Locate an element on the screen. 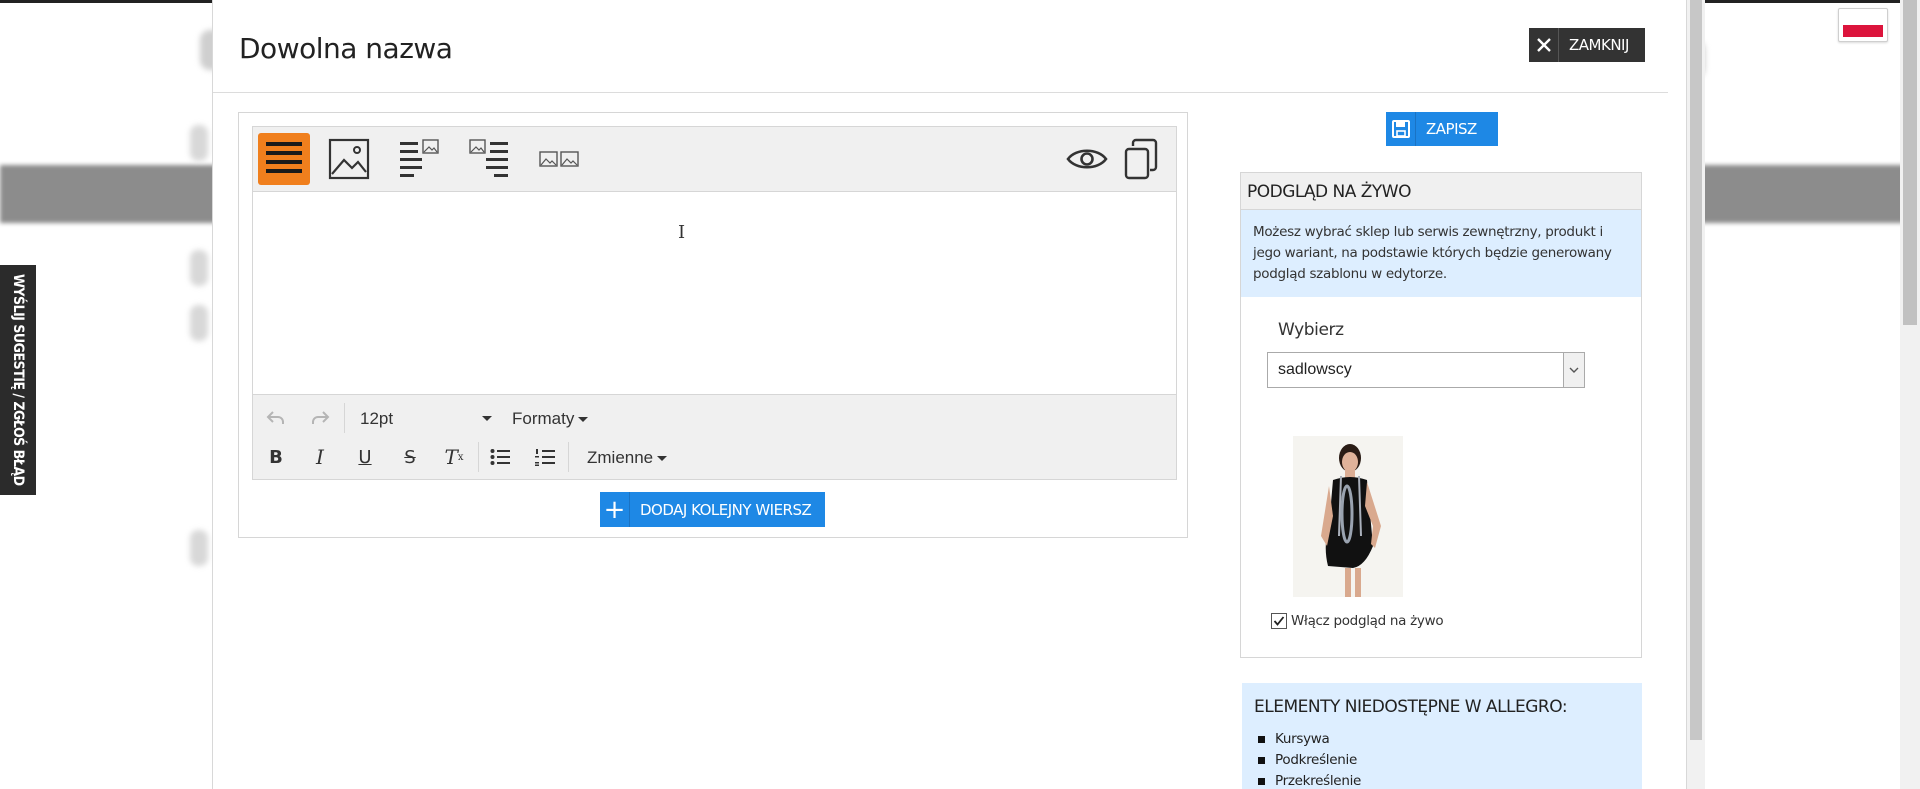 This screenshot has width=1920, height=789. list-item: Podkreślenie is located at coordinates (1442, 760).